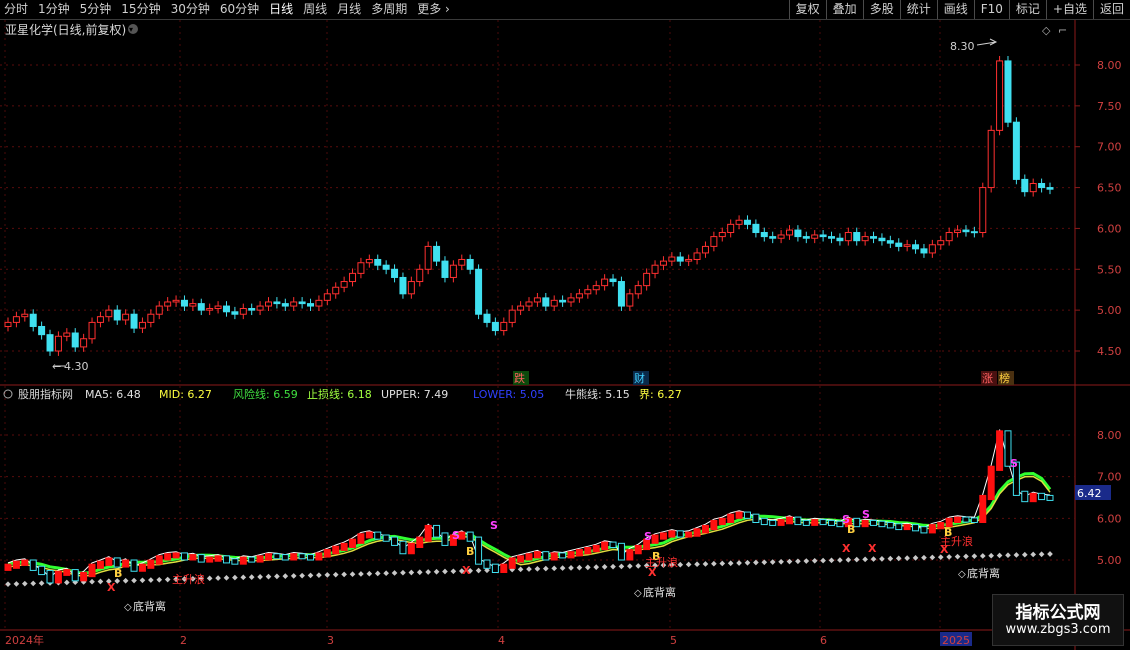 Image resolution: width=1130 pixels, height=650 pixels. What do you see at coordinates (390, 9) in the screenshot?
I see `period-tab-9: 多周期` at bounding box center [390, 9].